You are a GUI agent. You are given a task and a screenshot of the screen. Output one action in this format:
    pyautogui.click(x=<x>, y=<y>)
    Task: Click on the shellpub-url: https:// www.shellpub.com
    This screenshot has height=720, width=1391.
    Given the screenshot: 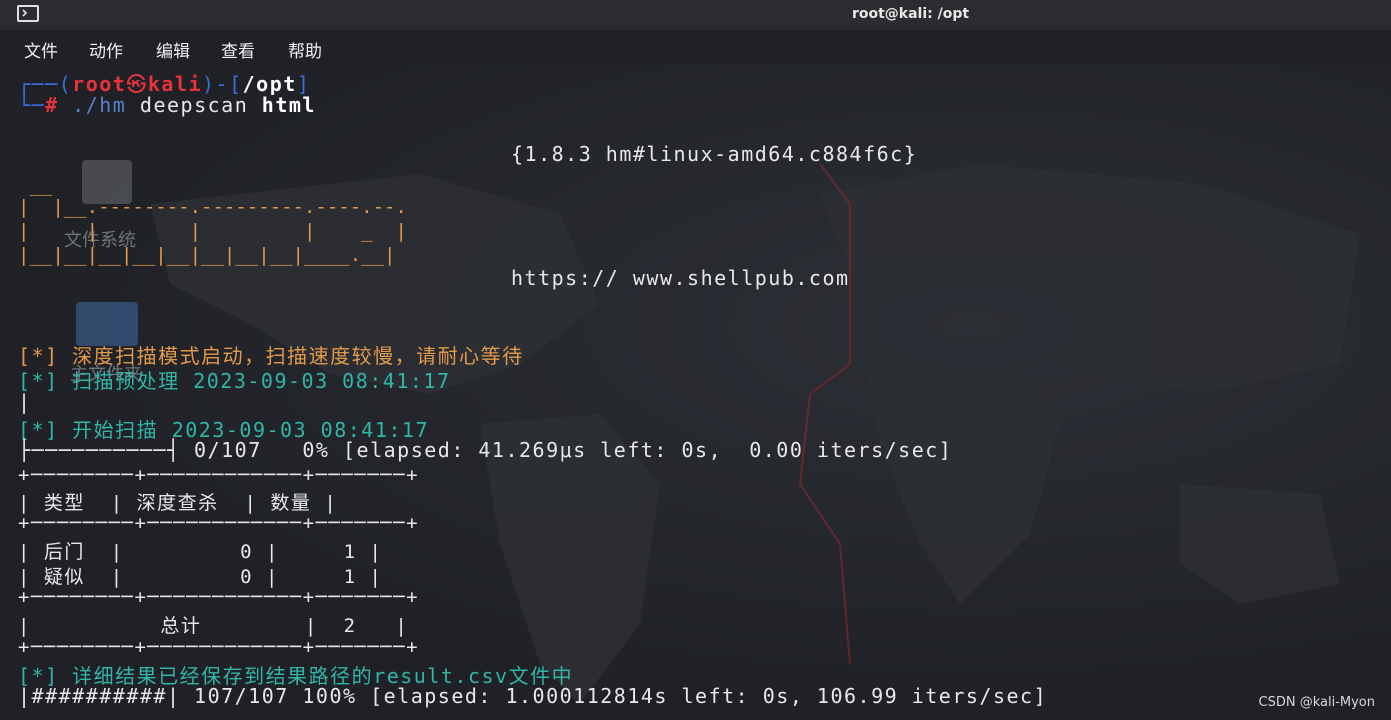 What is the action you would take?
    pyautogui.click(x=680, y=278)
    